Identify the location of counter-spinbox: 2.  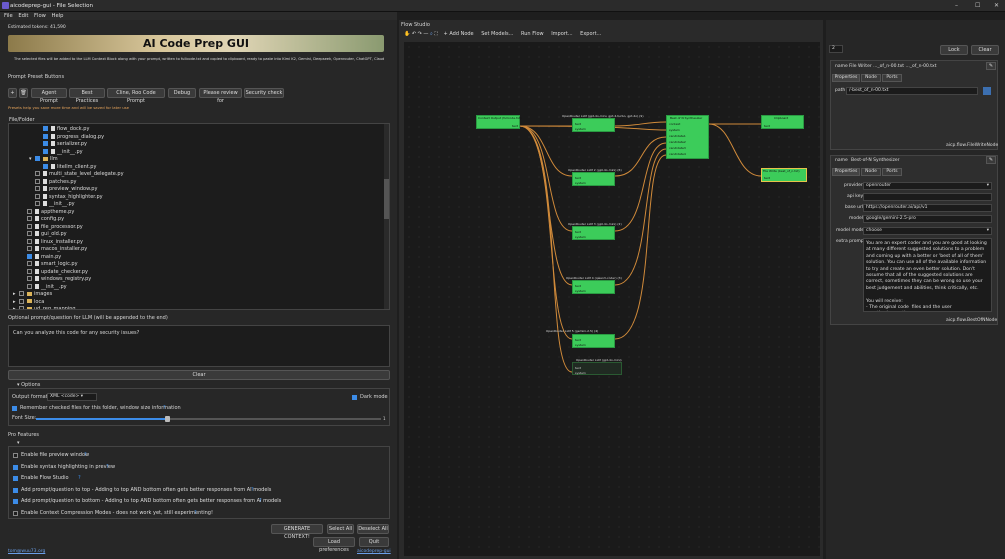
(836, 49).